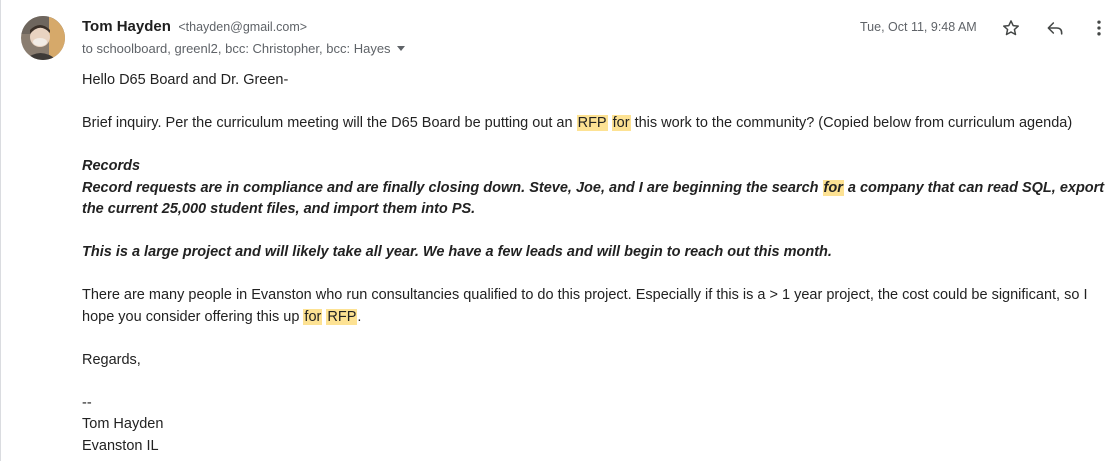 This screenshot has width=1119, height=461. I want to click on avatar-photo, so click(43, 38).